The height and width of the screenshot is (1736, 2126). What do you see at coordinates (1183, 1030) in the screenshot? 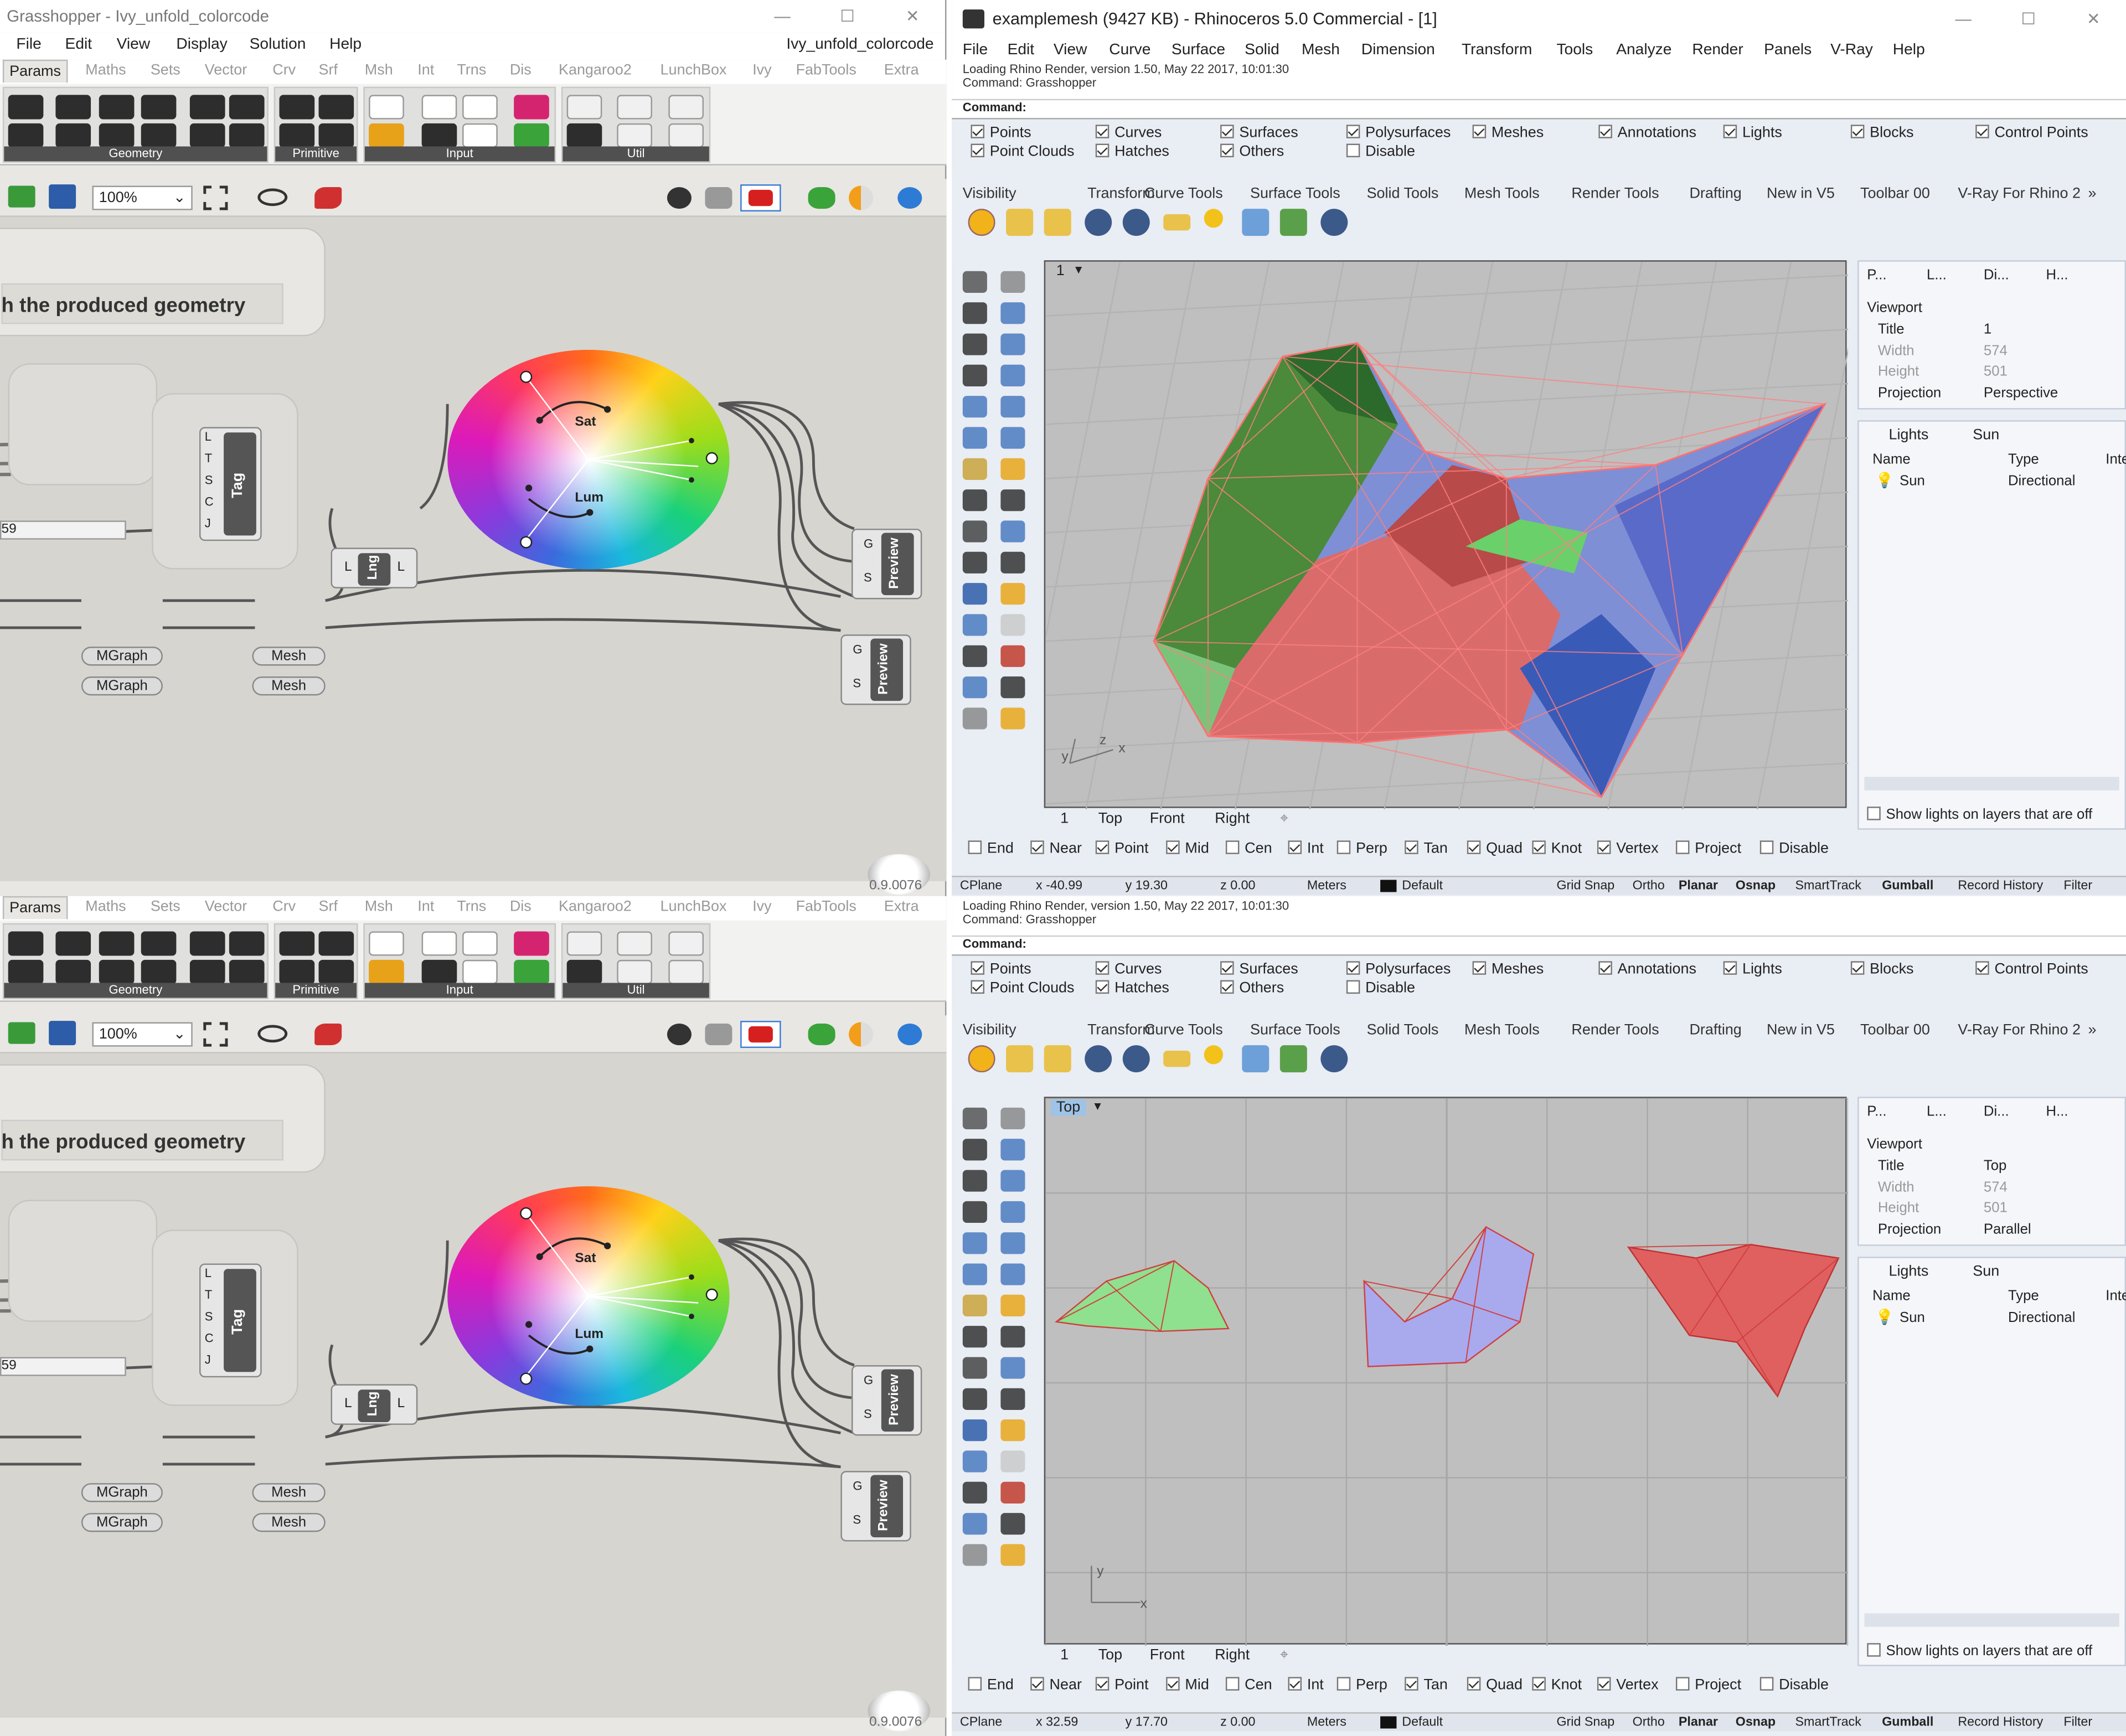
I see `toolbar-tab-curve-tools: Curve Tools` at bounding box center [1183, 1030].